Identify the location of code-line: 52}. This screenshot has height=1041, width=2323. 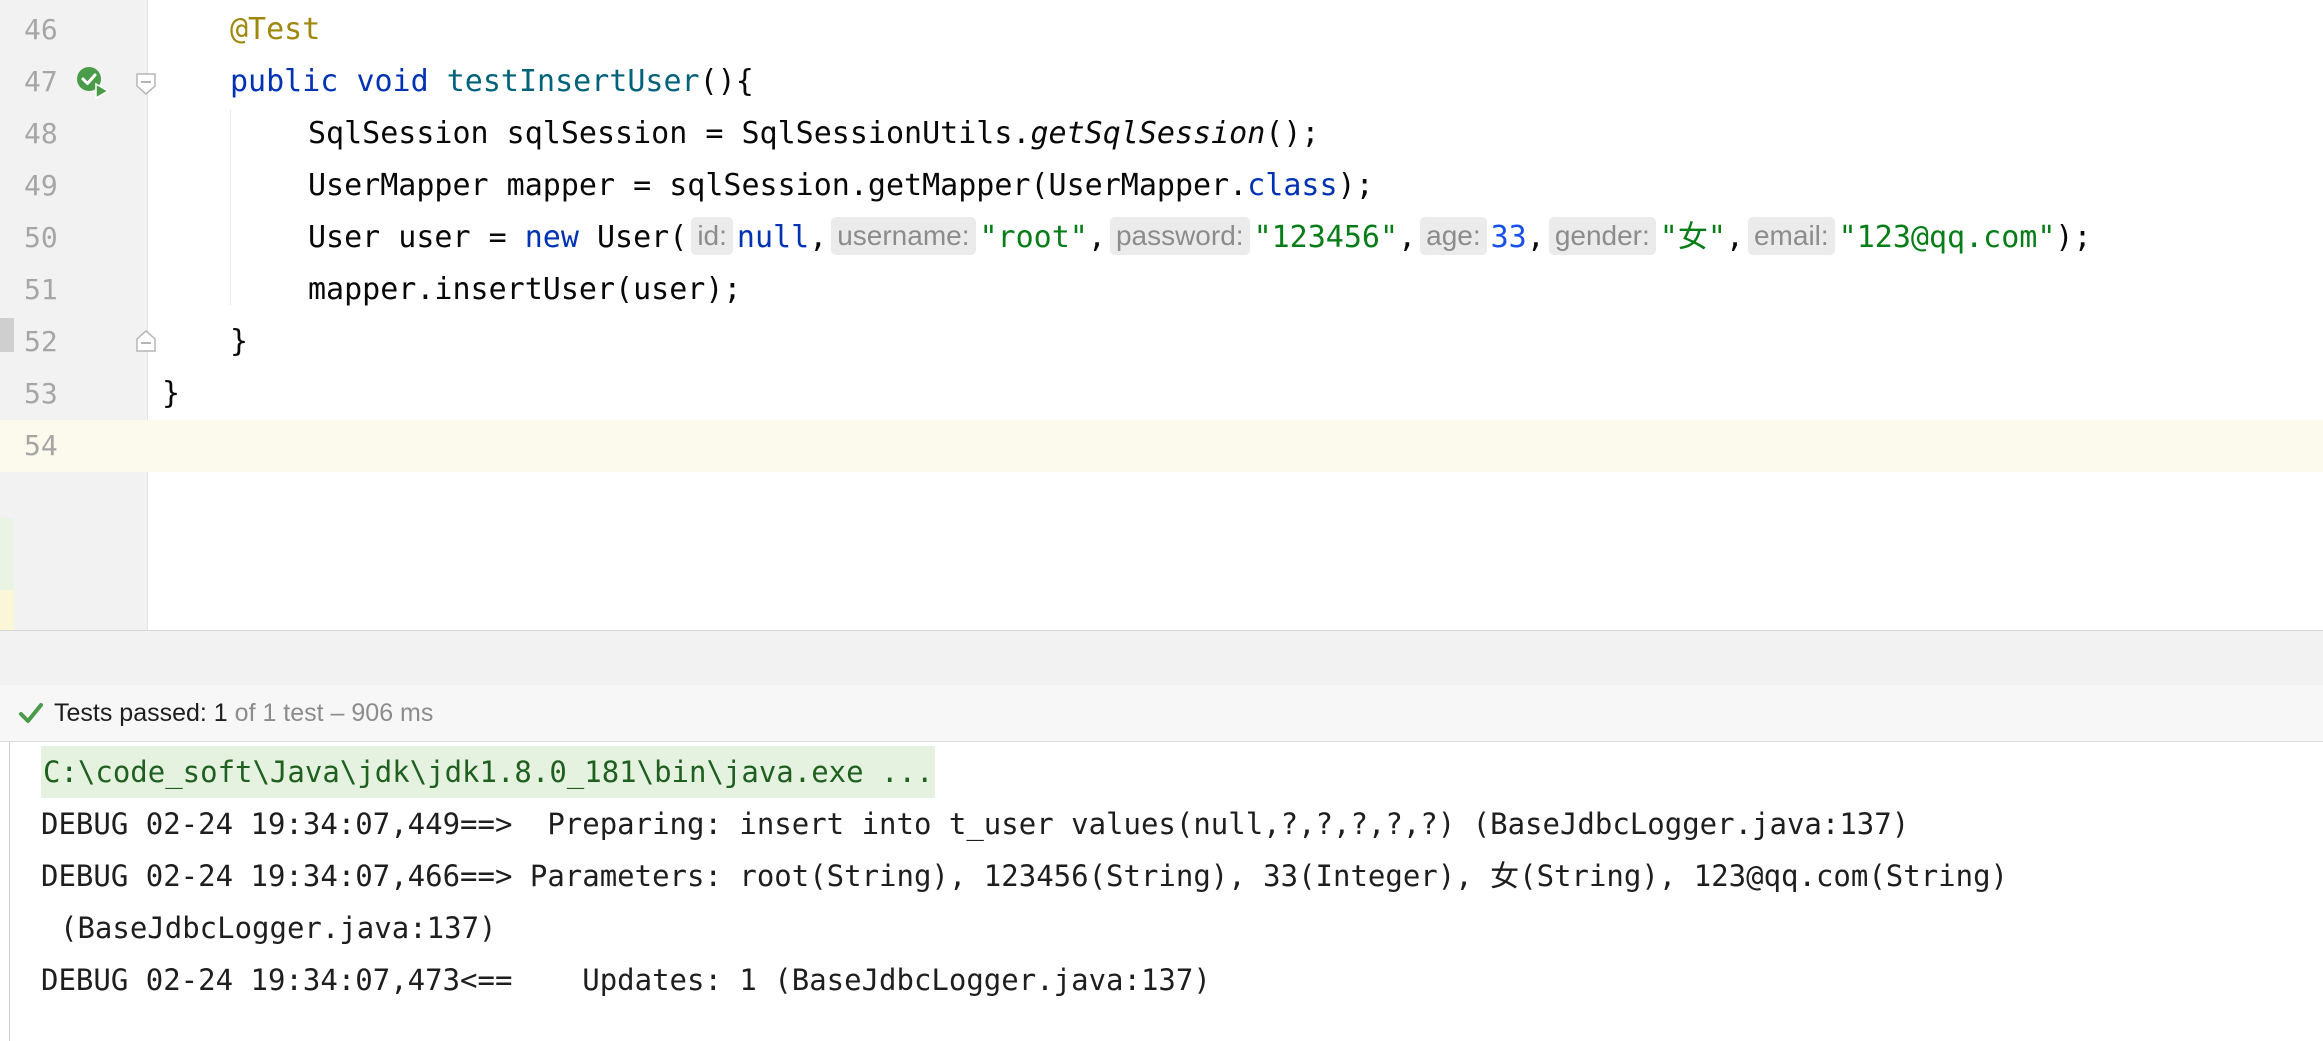
(1161, 342).